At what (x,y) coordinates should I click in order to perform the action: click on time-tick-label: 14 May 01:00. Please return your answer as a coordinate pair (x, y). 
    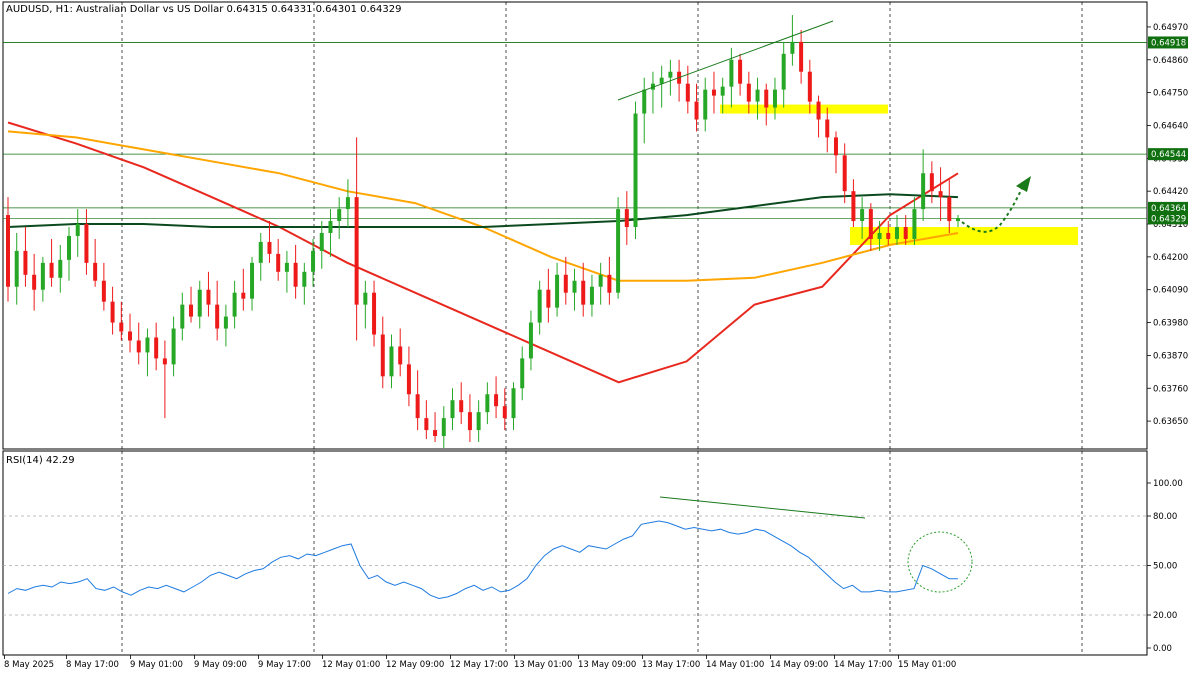
    Looking at the image, I should click on (735, 665).